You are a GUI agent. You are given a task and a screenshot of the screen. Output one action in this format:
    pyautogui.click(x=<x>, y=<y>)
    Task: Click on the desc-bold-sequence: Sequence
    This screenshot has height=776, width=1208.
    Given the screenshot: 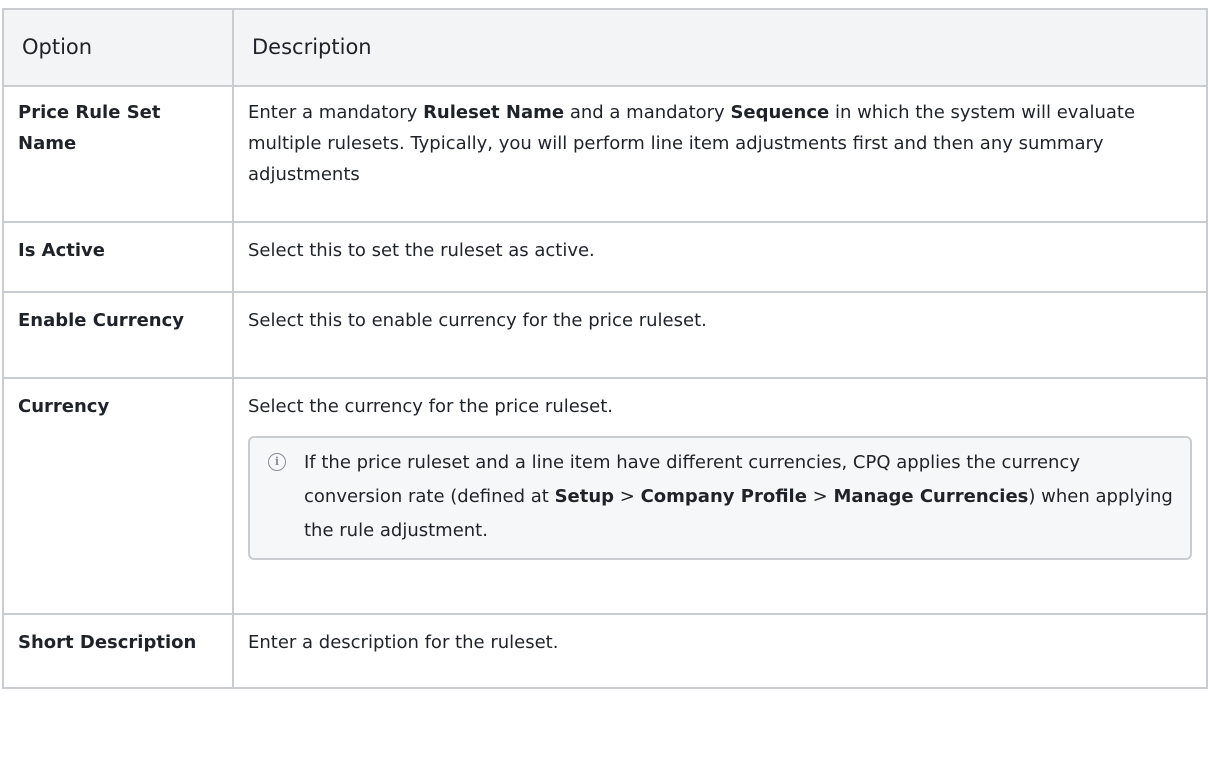 What is the action you would take?
    pyautogui.click(x=780, y=112)
    